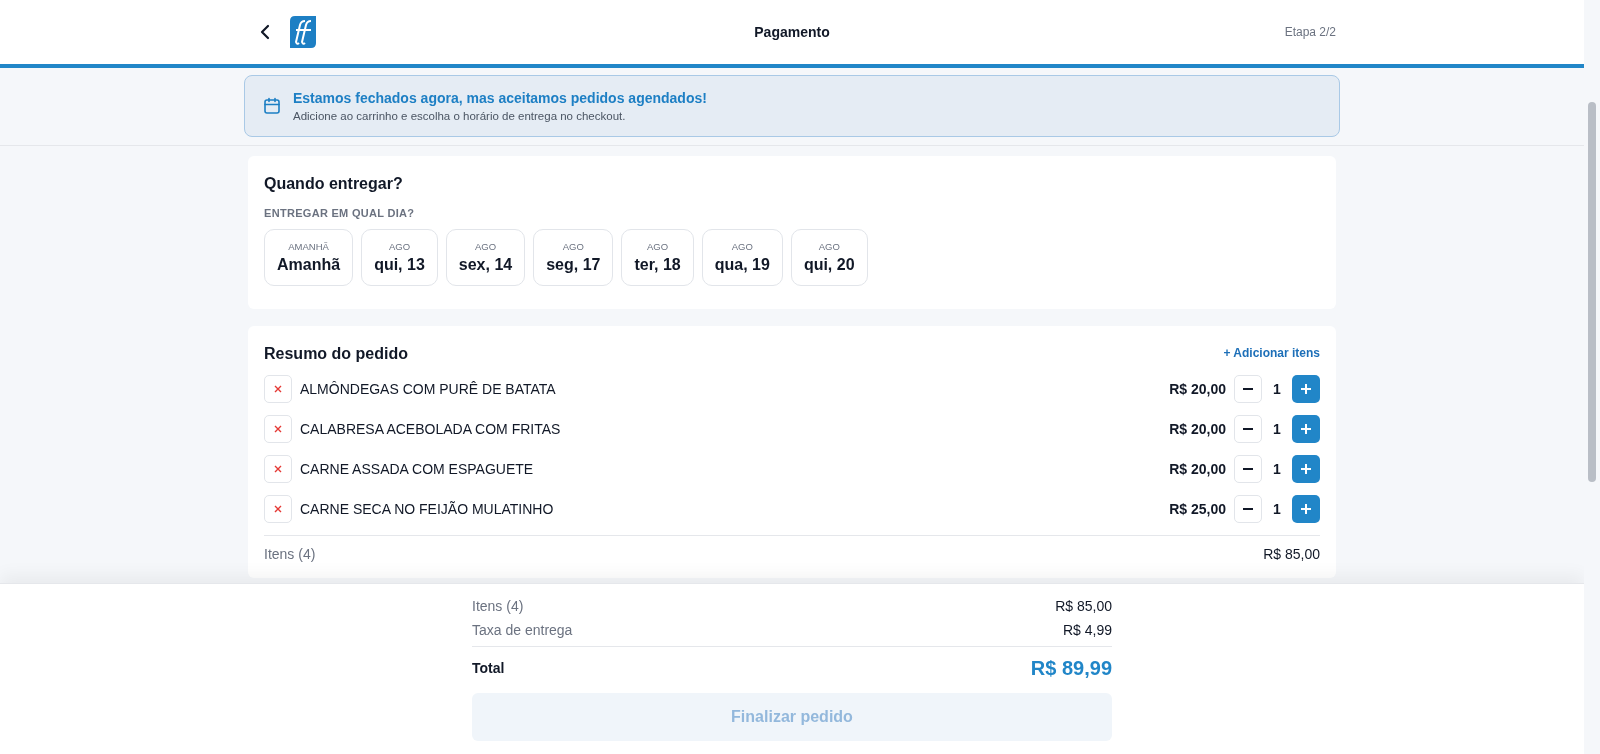  I want to click on section-title: Resumo do pedido, so click(336, 354).